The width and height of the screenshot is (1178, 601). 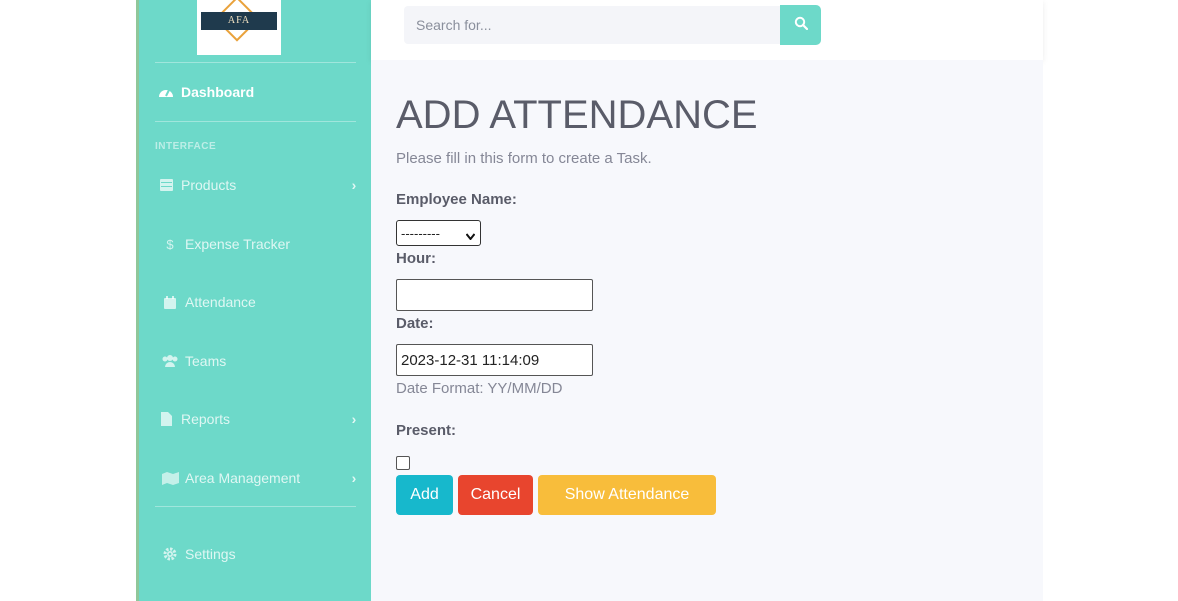 I want to click on sidebar-item-expense-tracker: $ Expense Tracker, so click(x=257, y=244).